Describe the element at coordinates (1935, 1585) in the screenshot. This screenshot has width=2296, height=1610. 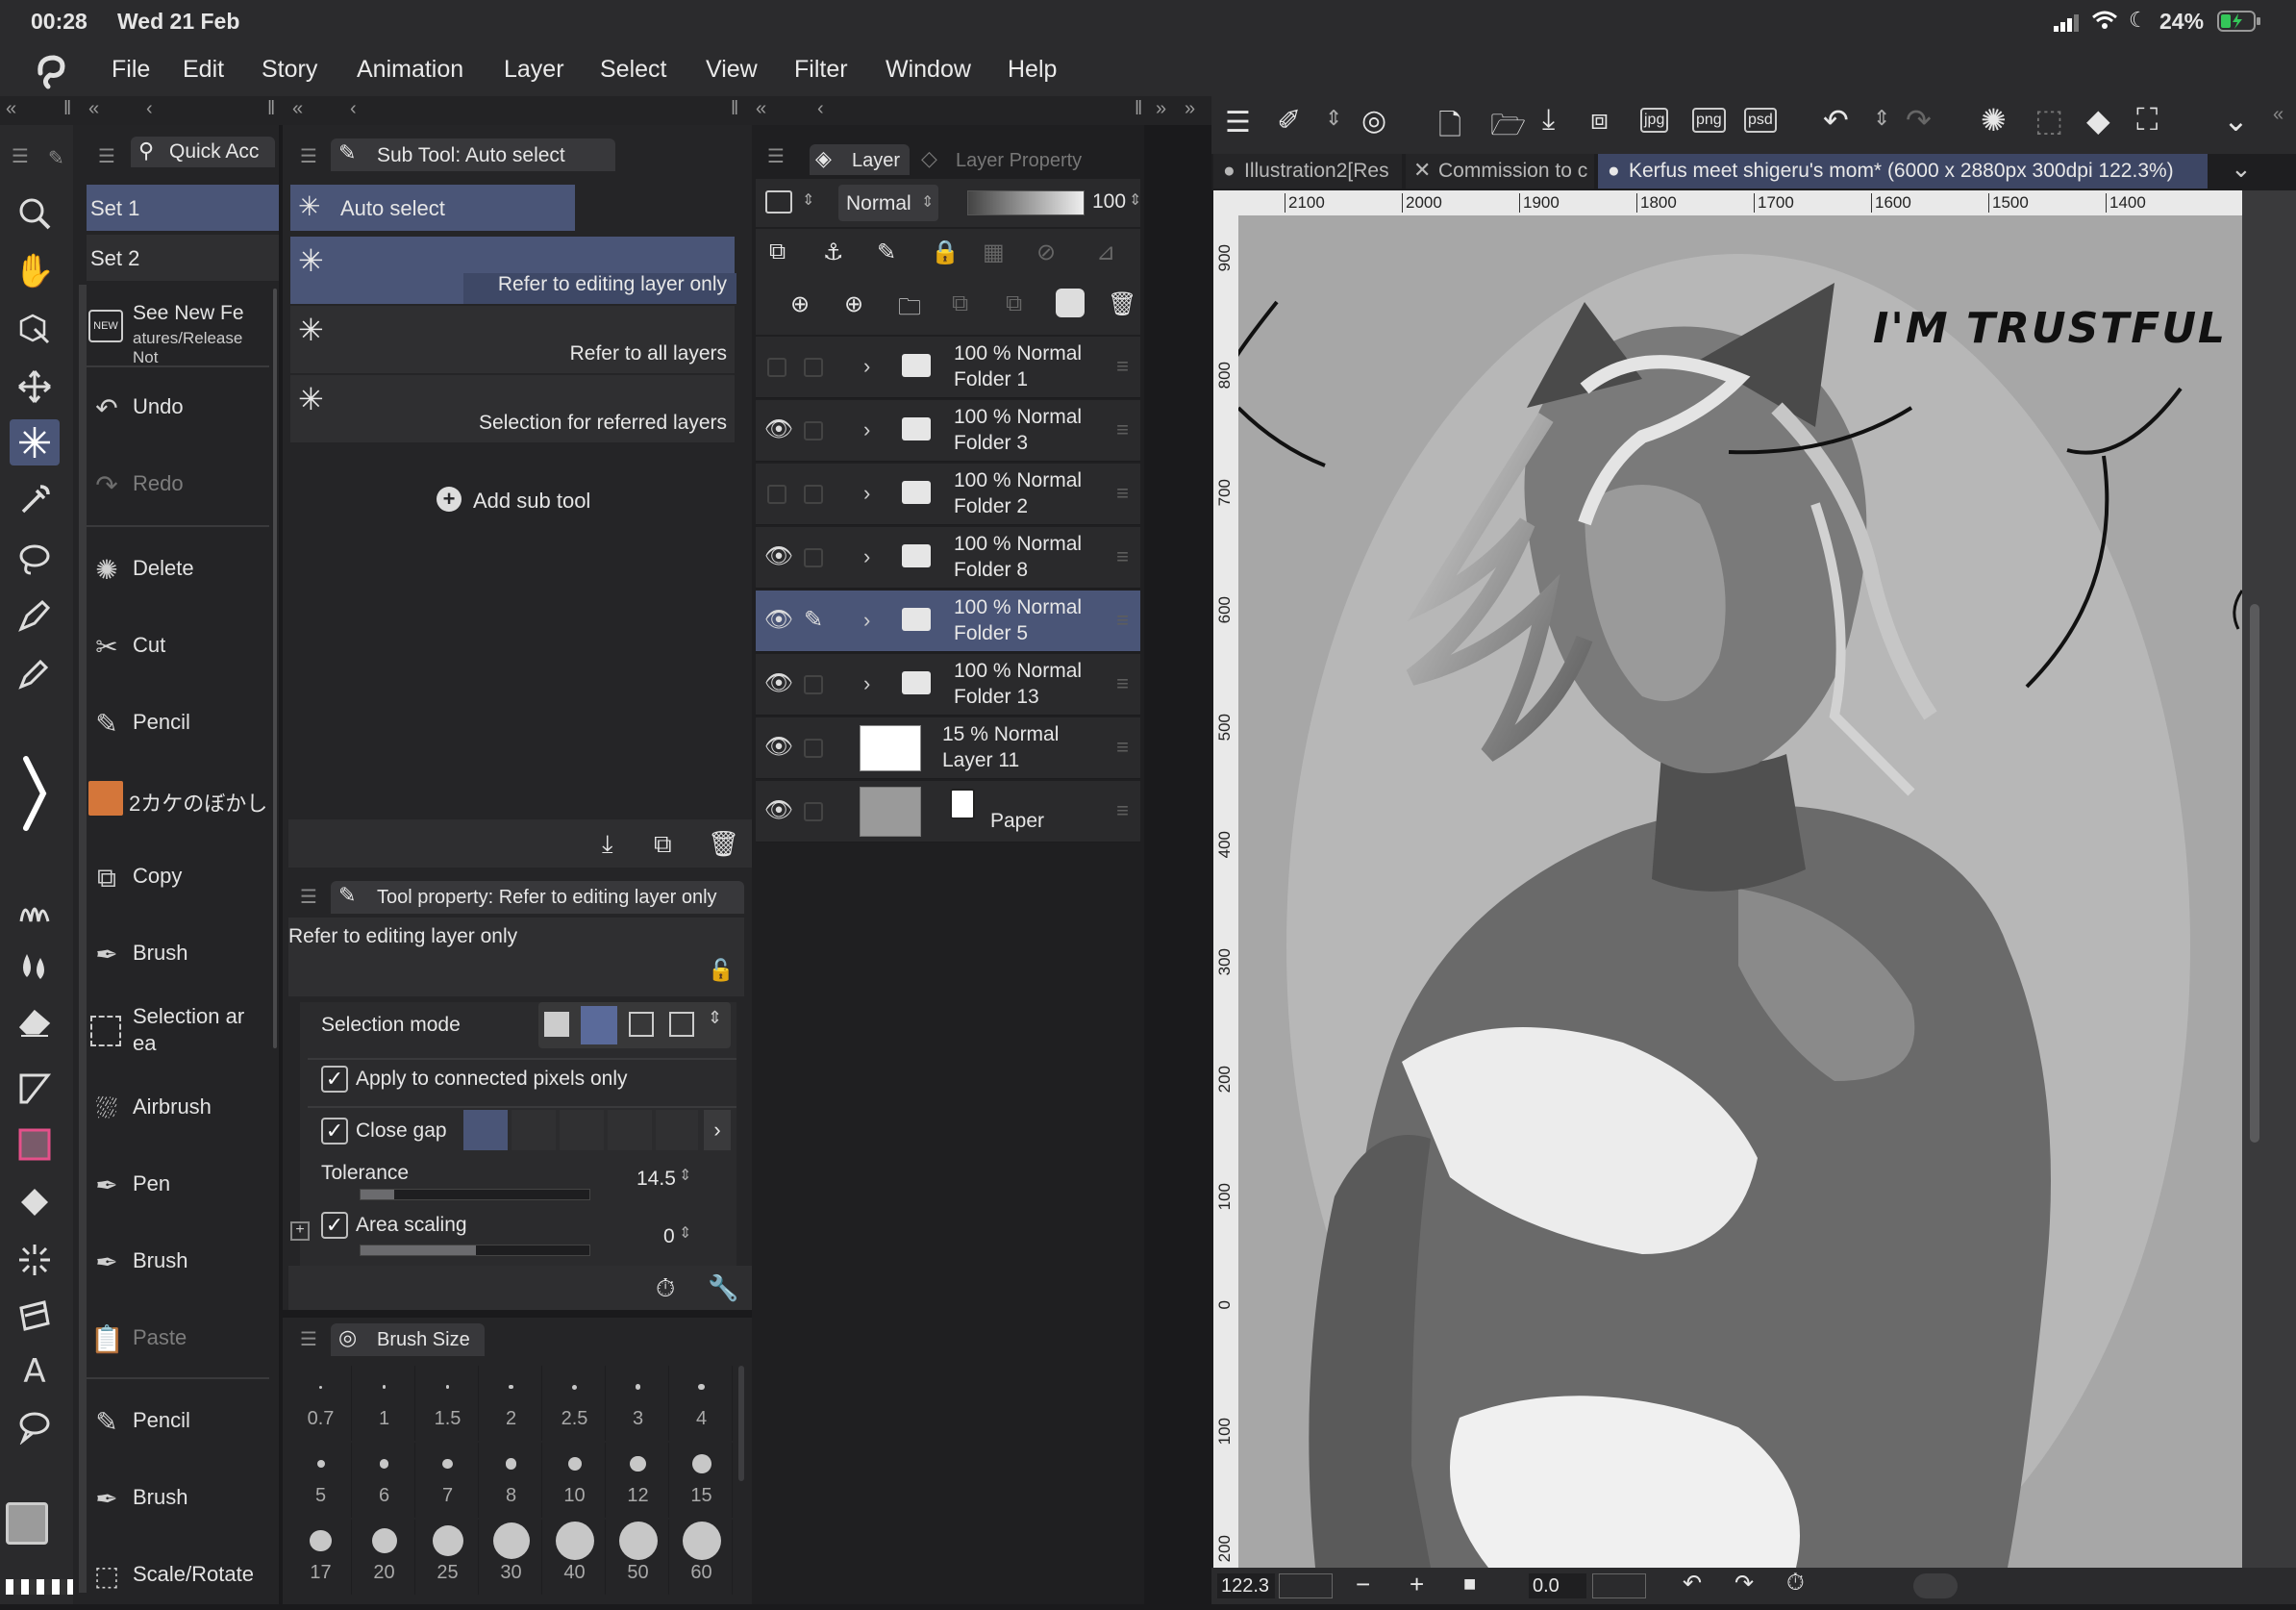
I see `horizontal-scroll-thumb` at that location.